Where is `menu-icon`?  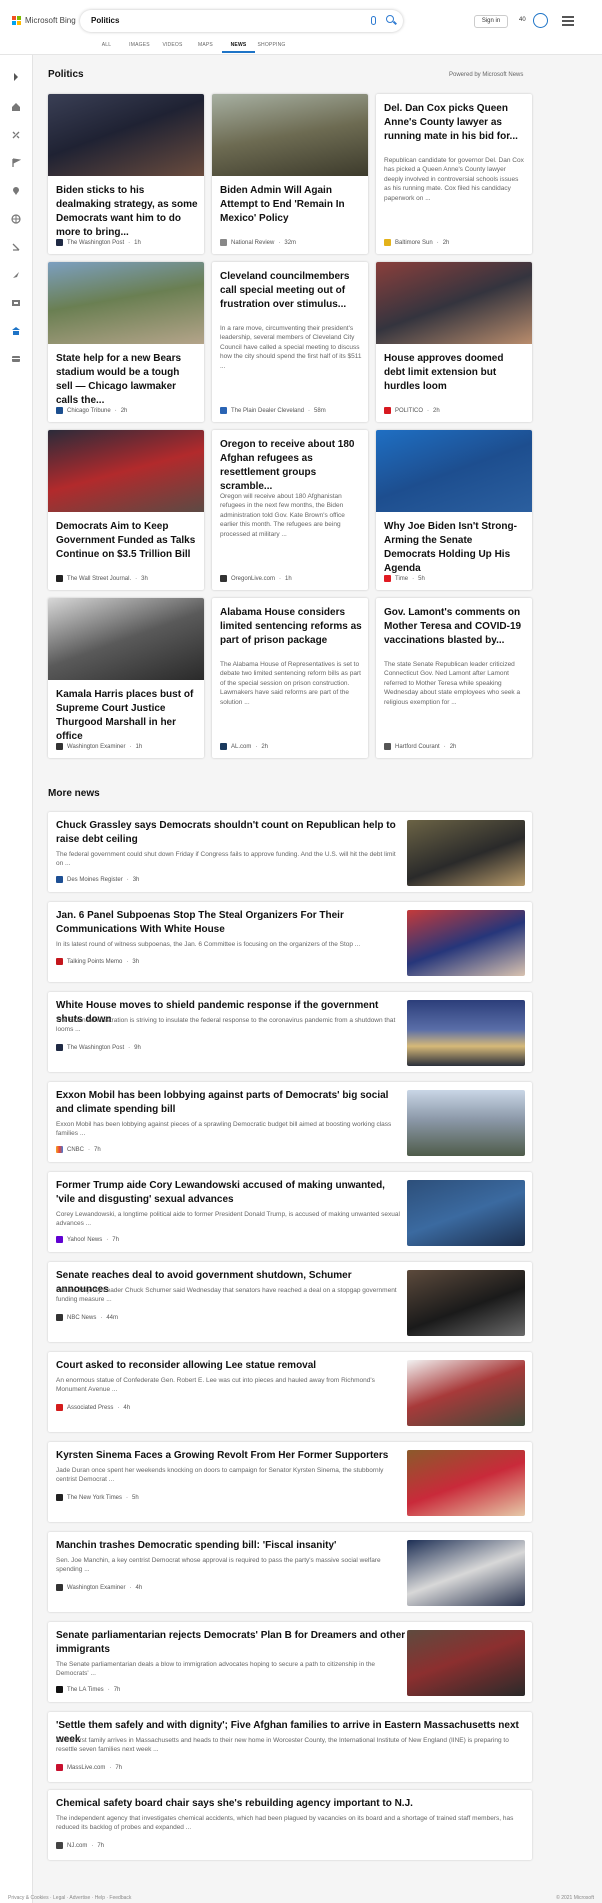
menu-icon is located at coordinates (568, 22).